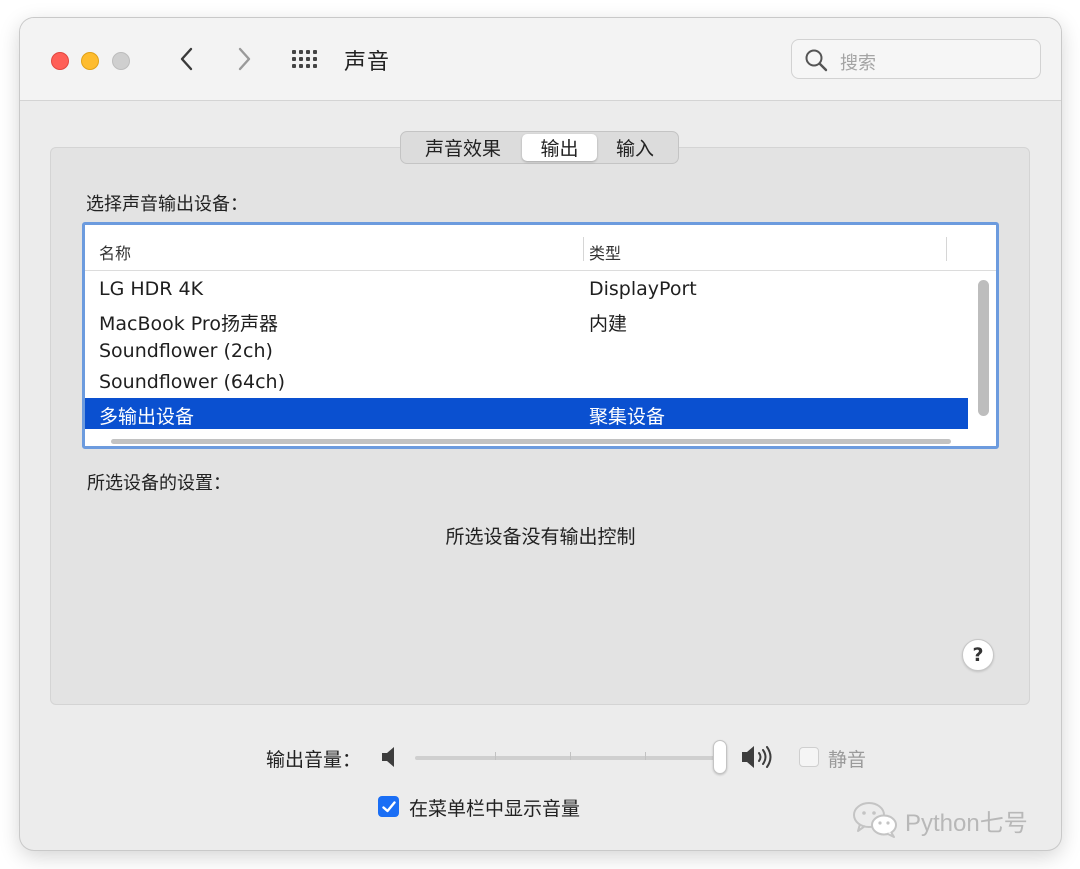 This screenshot has width=1080, height=869. Describe the element at coordinates (540, 248) in the screenshot. I see `table-header: 名称 类型` at that location.